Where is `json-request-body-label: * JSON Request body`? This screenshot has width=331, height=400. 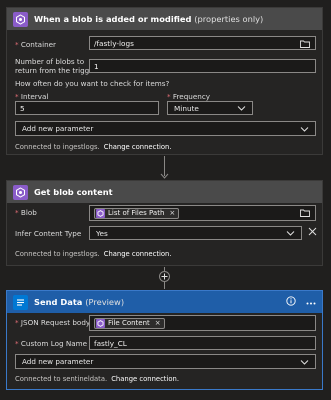
json-request-body-label: * JSON Request body is located at coordinates (53, 322).